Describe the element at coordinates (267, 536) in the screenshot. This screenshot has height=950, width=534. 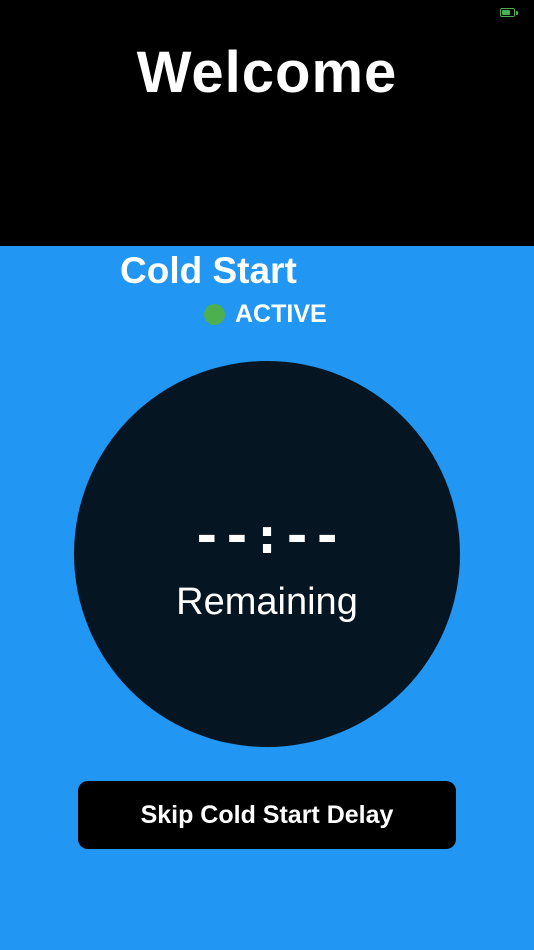
I see `timer-value: --:--` at that location.